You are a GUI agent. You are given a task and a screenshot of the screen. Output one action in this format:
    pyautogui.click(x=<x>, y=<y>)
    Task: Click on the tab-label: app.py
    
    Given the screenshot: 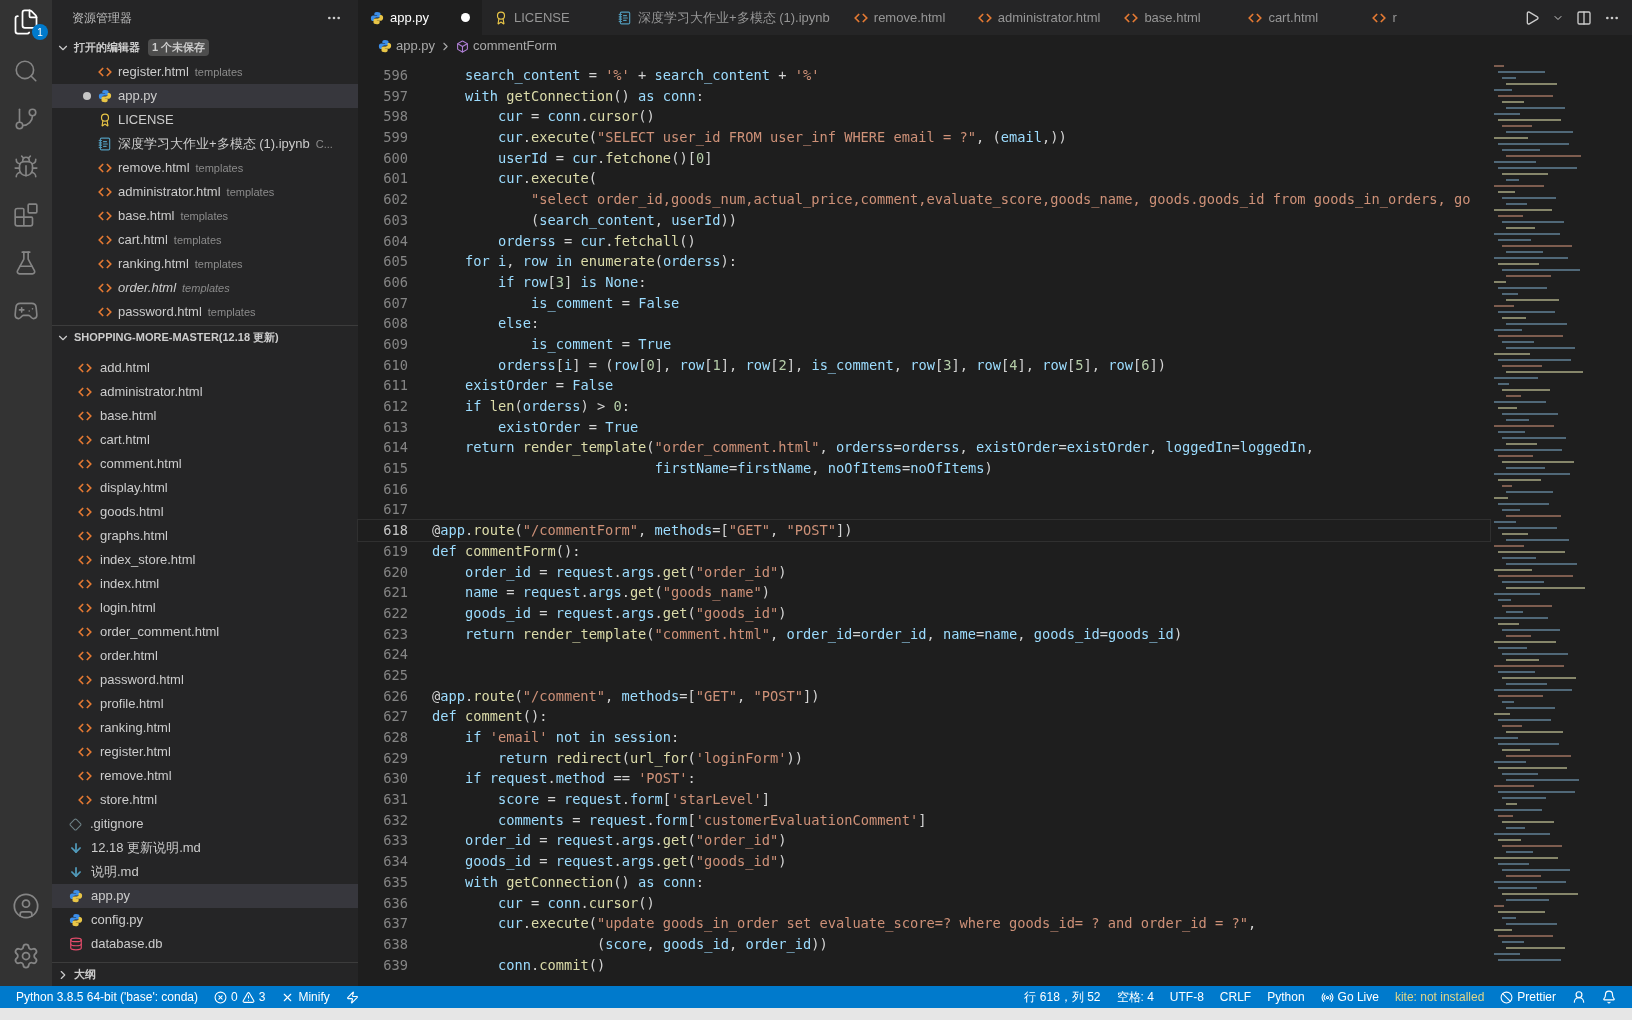 What is the action you would take?
    pyautogui.click(x=410, y=17)
    